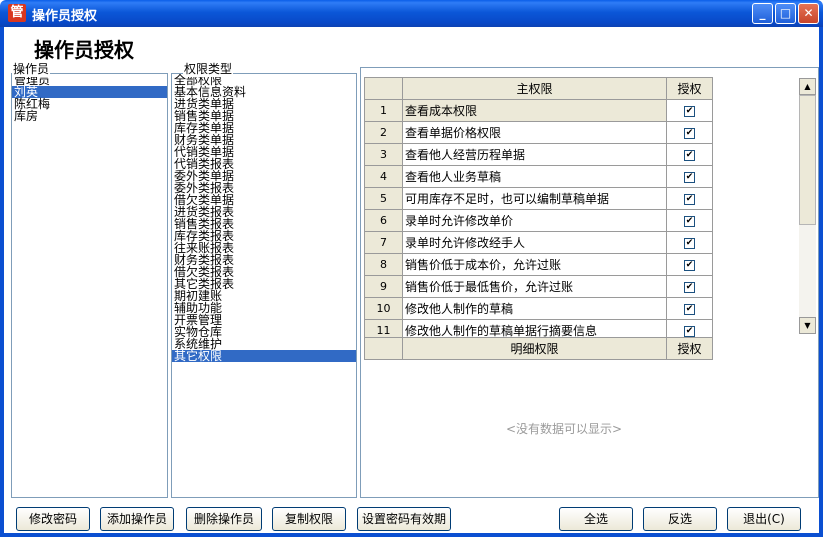 Image resolution: width=823 pixels, height=537 pixels. I want to click on row-number: 9, so click(383, 286).